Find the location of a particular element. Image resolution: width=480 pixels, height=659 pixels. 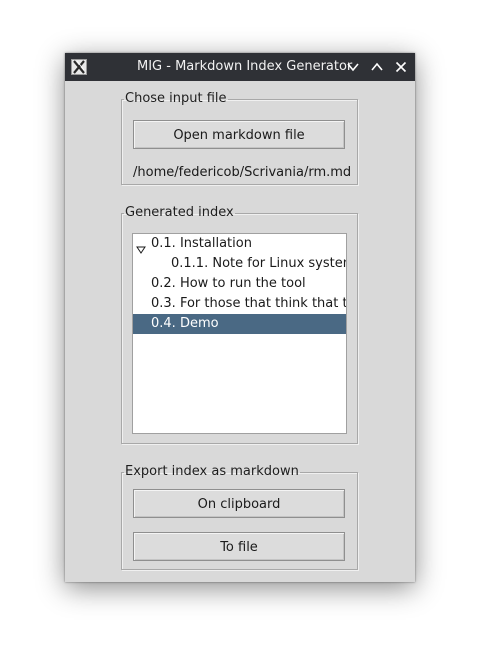

close-icon is located at coordinates (401, 67).